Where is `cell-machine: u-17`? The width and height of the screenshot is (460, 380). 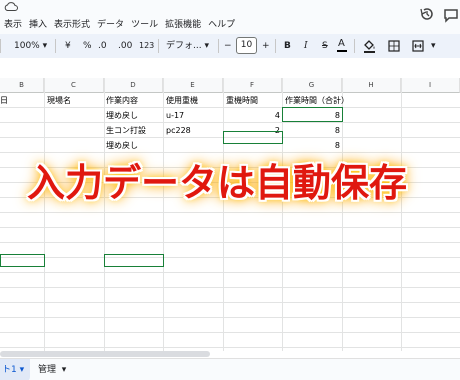 cell-machine: u-17 is located at coordinates (194, 115).